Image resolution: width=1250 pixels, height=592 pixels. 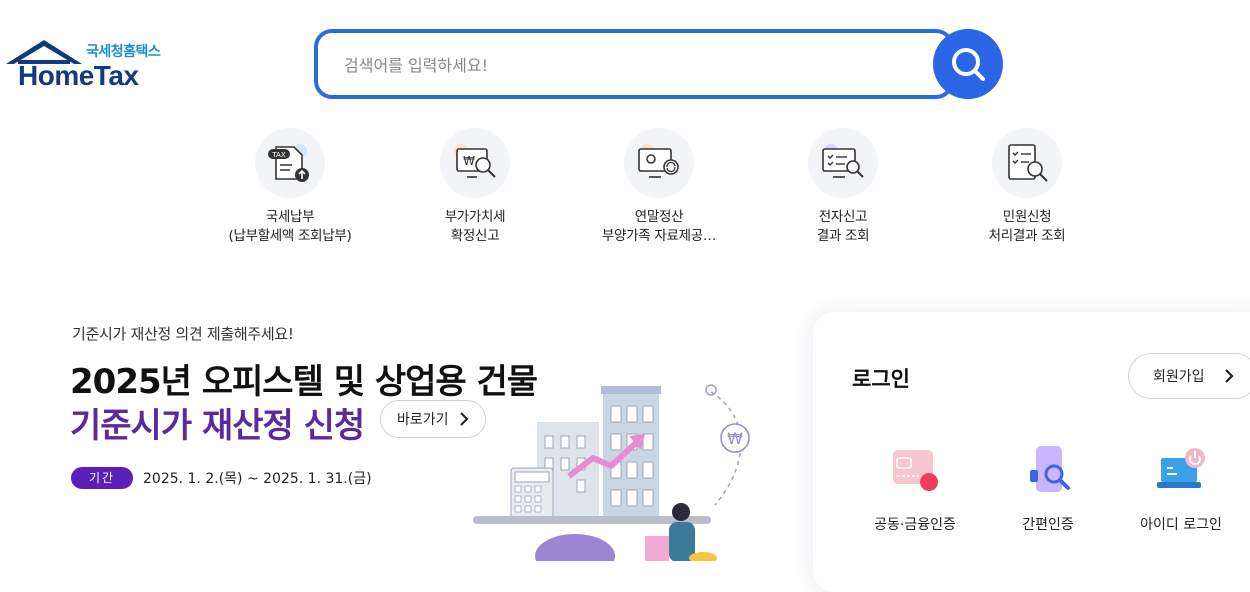 What do you see at coordinates (1229, 376) in the screenshot?
I see `chevron-right-icon` at bounding box center [1229, 376].